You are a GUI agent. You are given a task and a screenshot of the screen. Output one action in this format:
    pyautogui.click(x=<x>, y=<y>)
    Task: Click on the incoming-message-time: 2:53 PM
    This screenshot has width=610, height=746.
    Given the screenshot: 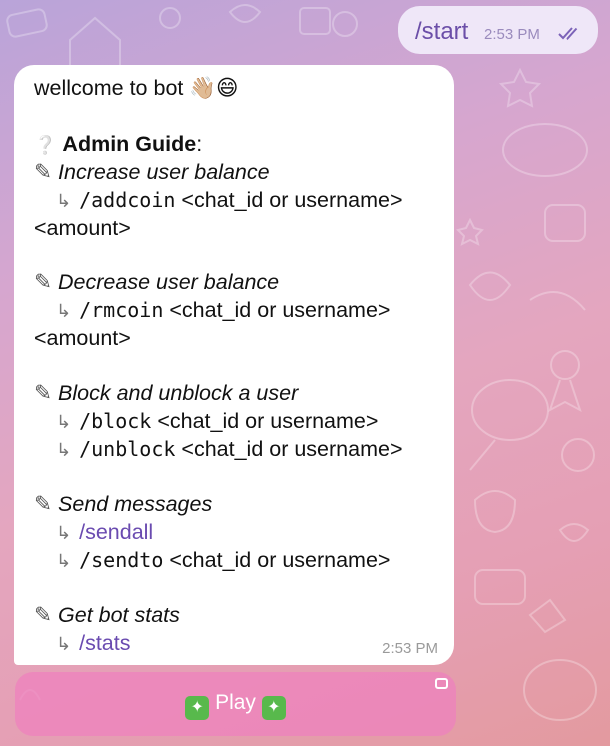 What is the action you would take?
    pyautogui.click(x=410, y=648)
    